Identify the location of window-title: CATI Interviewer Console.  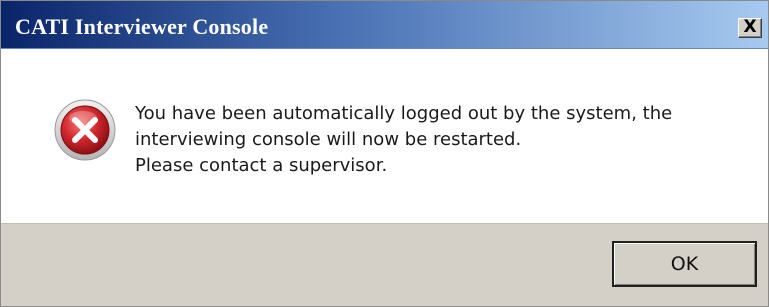
(142, 26).